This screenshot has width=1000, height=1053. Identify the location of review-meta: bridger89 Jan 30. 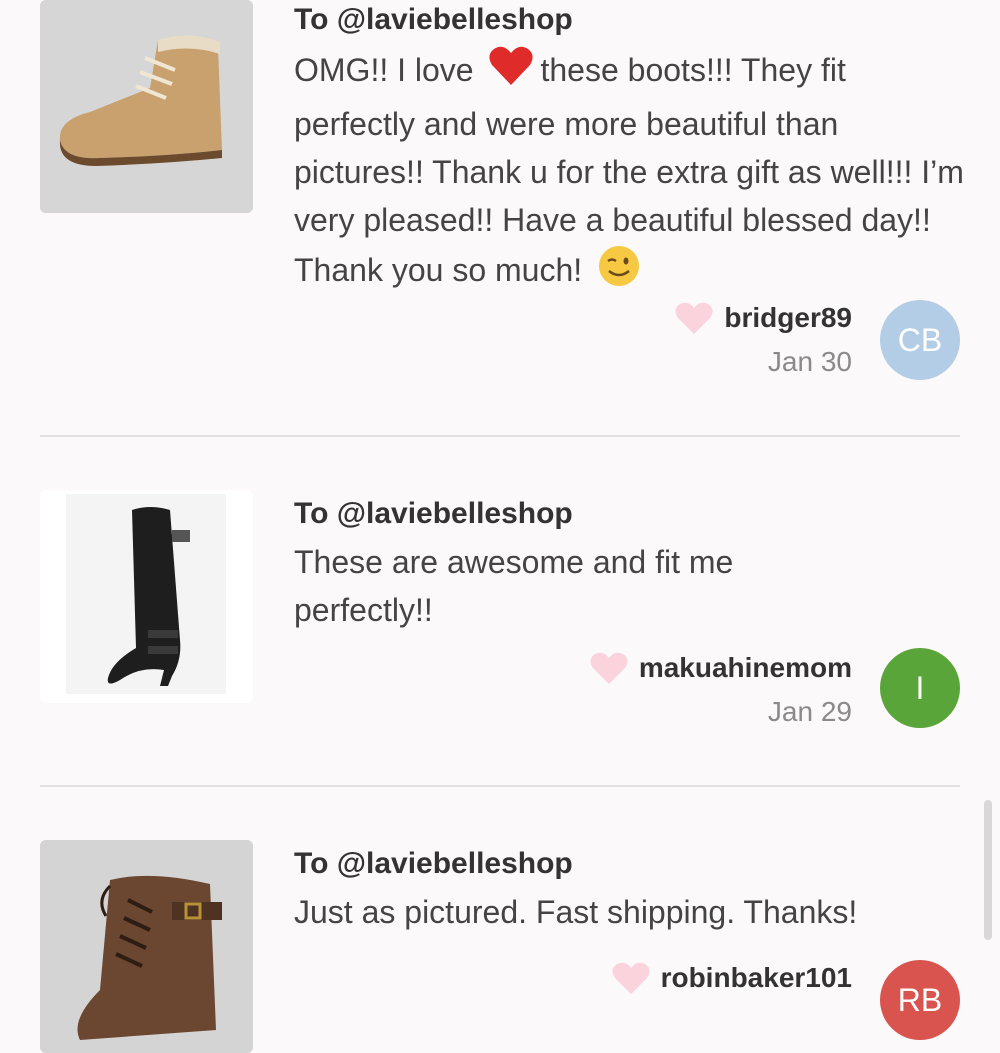
(763, 340).